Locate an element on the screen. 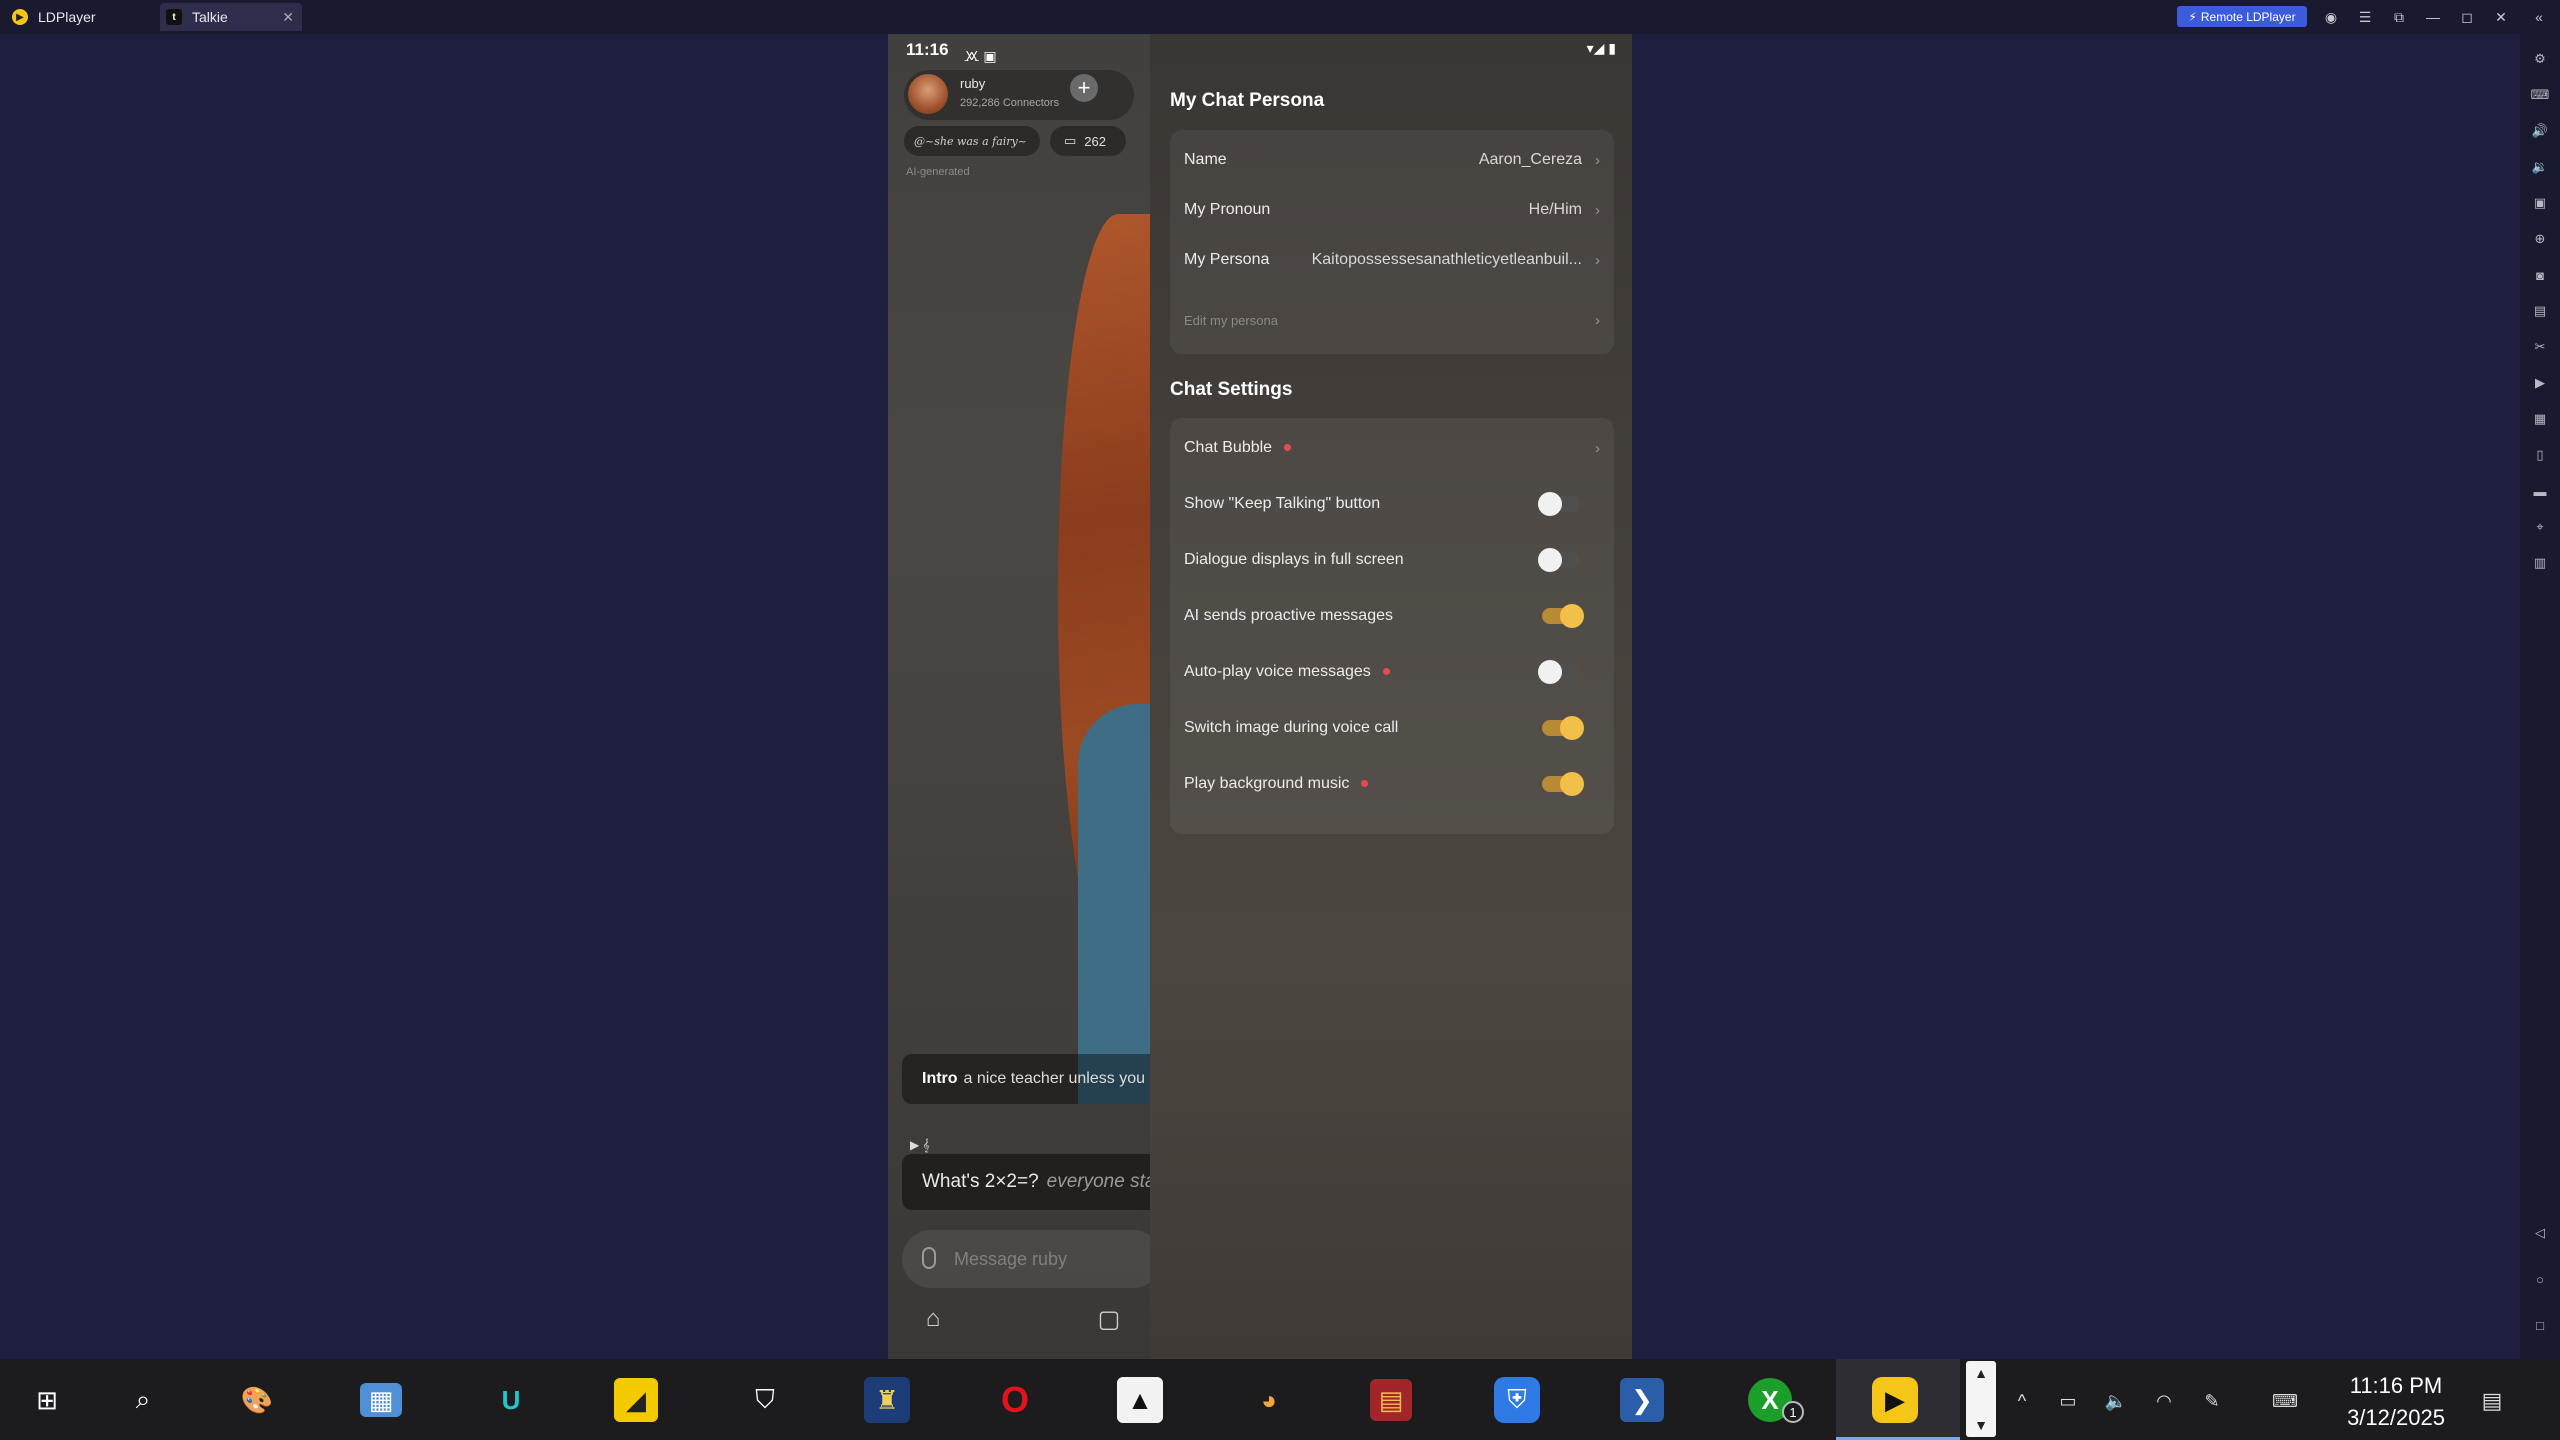 This screenshot has width=2560, height=1440. intro-label: Intro is located at coordinates (940, 1078).